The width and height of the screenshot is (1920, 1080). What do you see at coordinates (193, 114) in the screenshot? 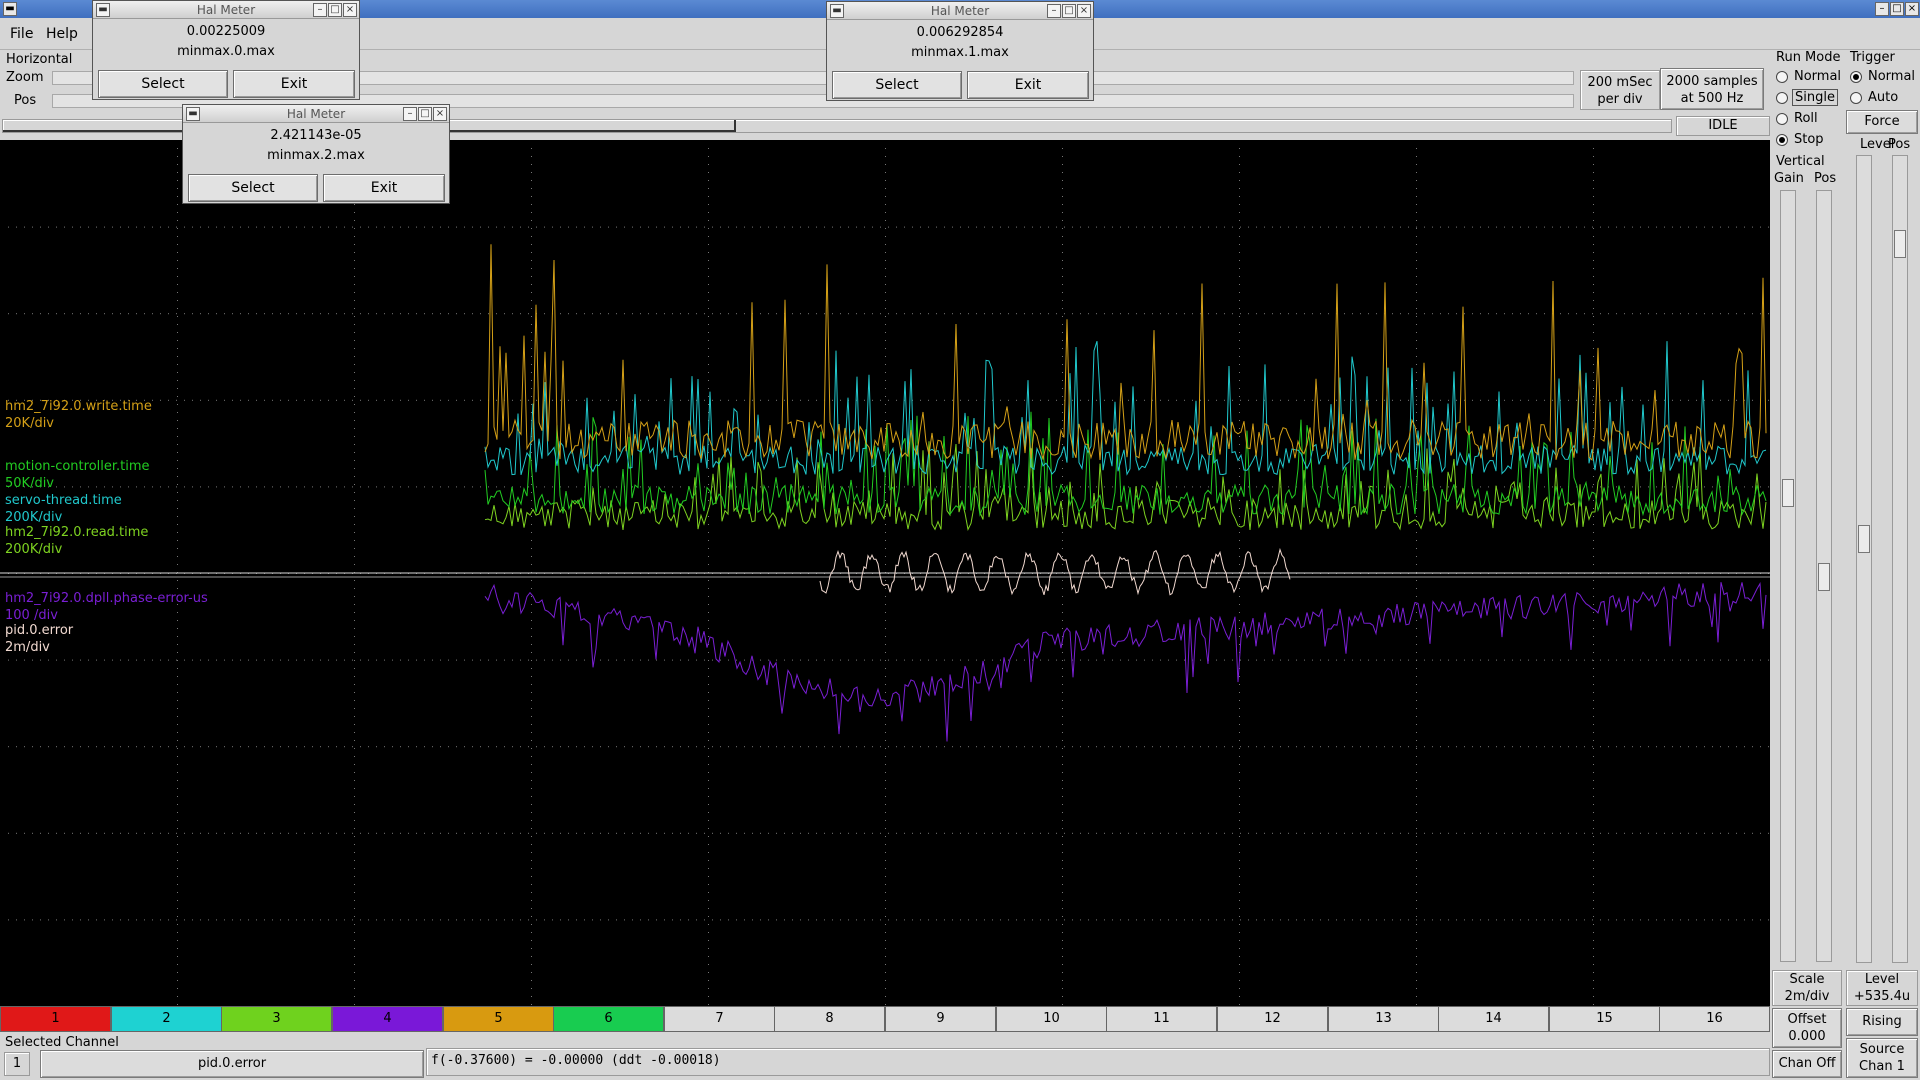
I see `hal-meter-2-menu-icon: ▬` at bounding box center [193, 114].